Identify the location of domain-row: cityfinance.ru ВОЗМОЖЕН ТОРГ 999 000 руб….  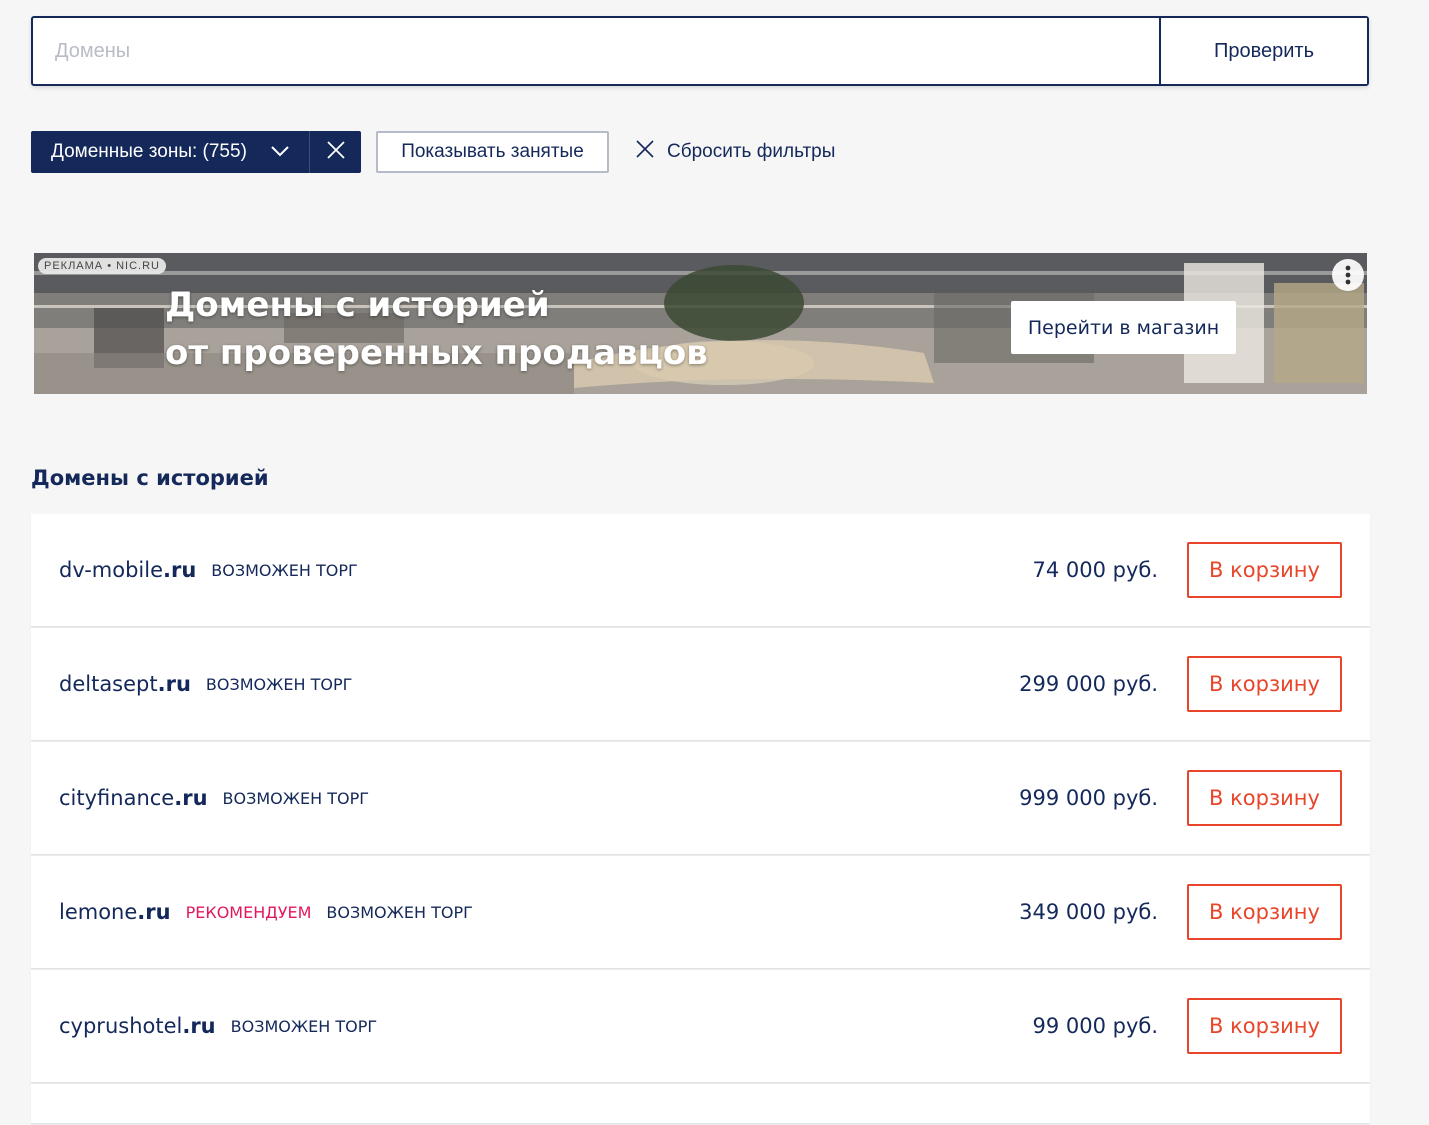
(700, 798).